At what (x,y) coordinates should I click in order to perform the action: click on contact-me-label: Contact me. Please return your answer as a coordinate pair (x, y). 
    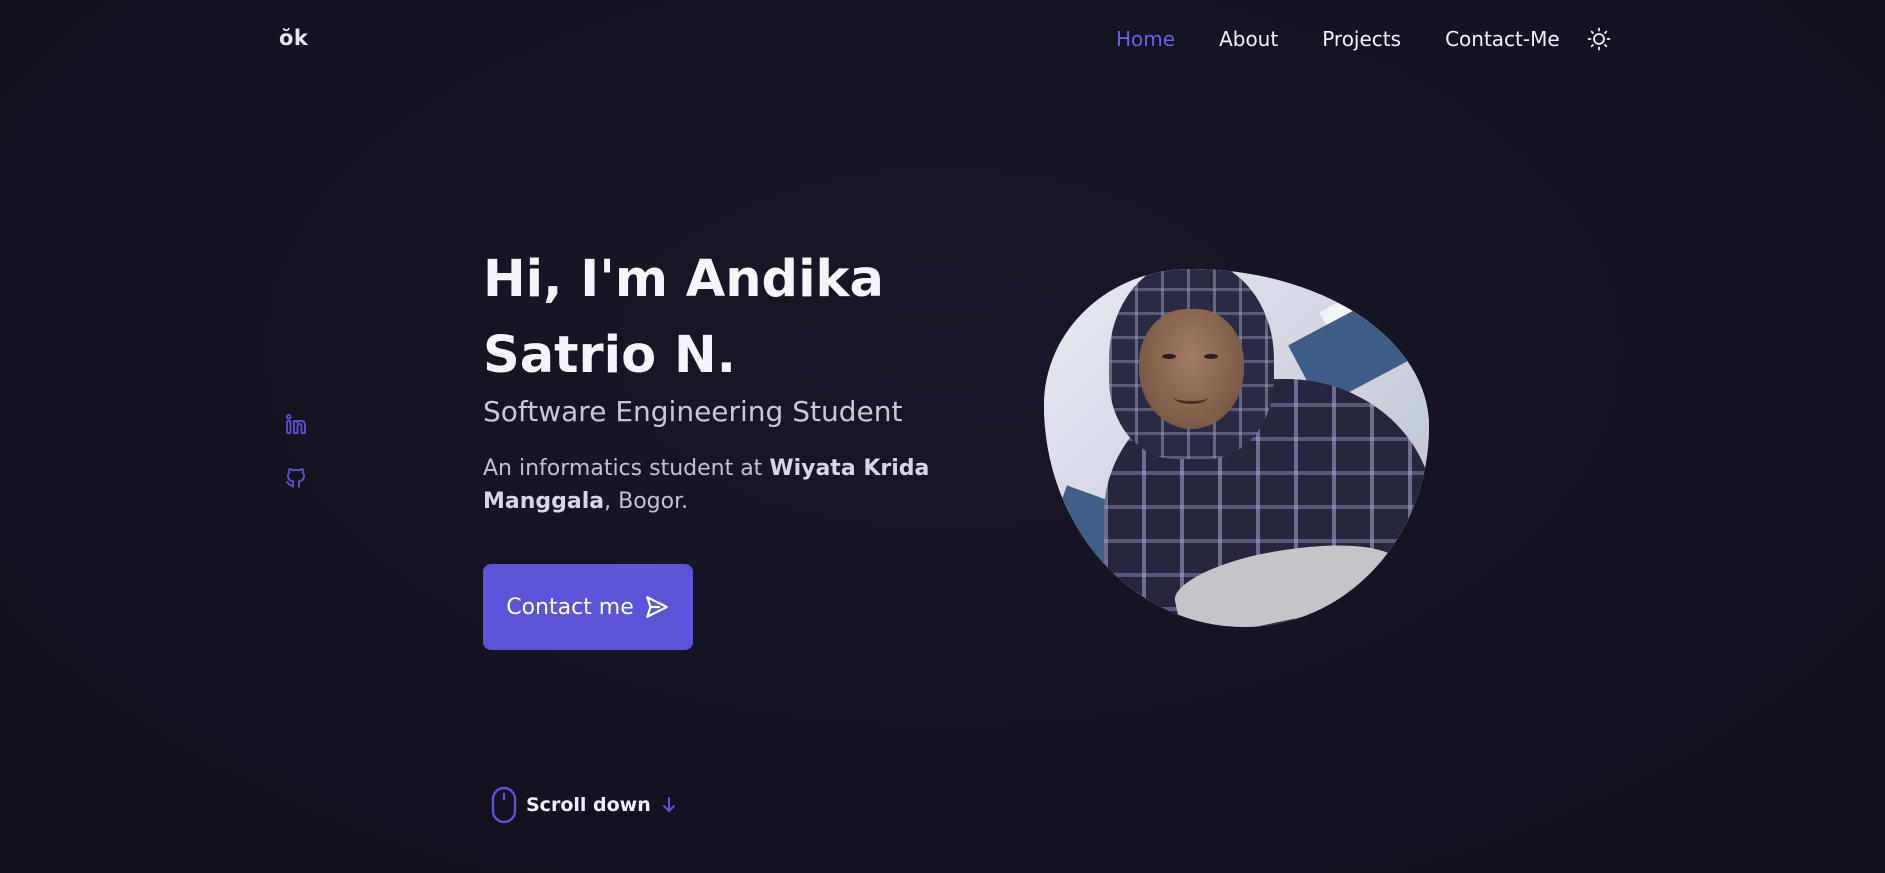
    Looking at the image, I should click on (570, 607).